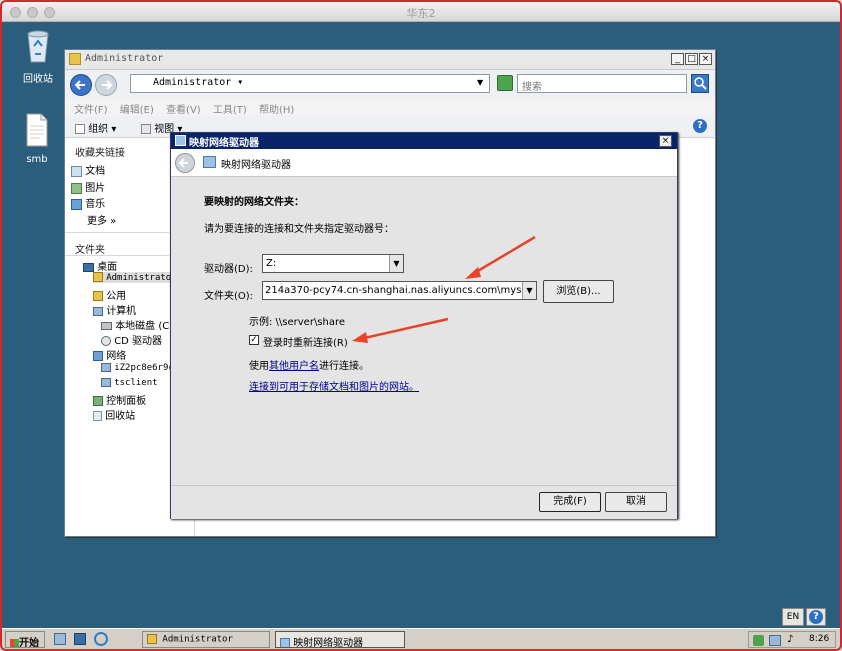  What do you see at coordinates (100, 265) in the screenshot?
I see `tree-item-desktop: 桌面` at bounding box center [100, 265].